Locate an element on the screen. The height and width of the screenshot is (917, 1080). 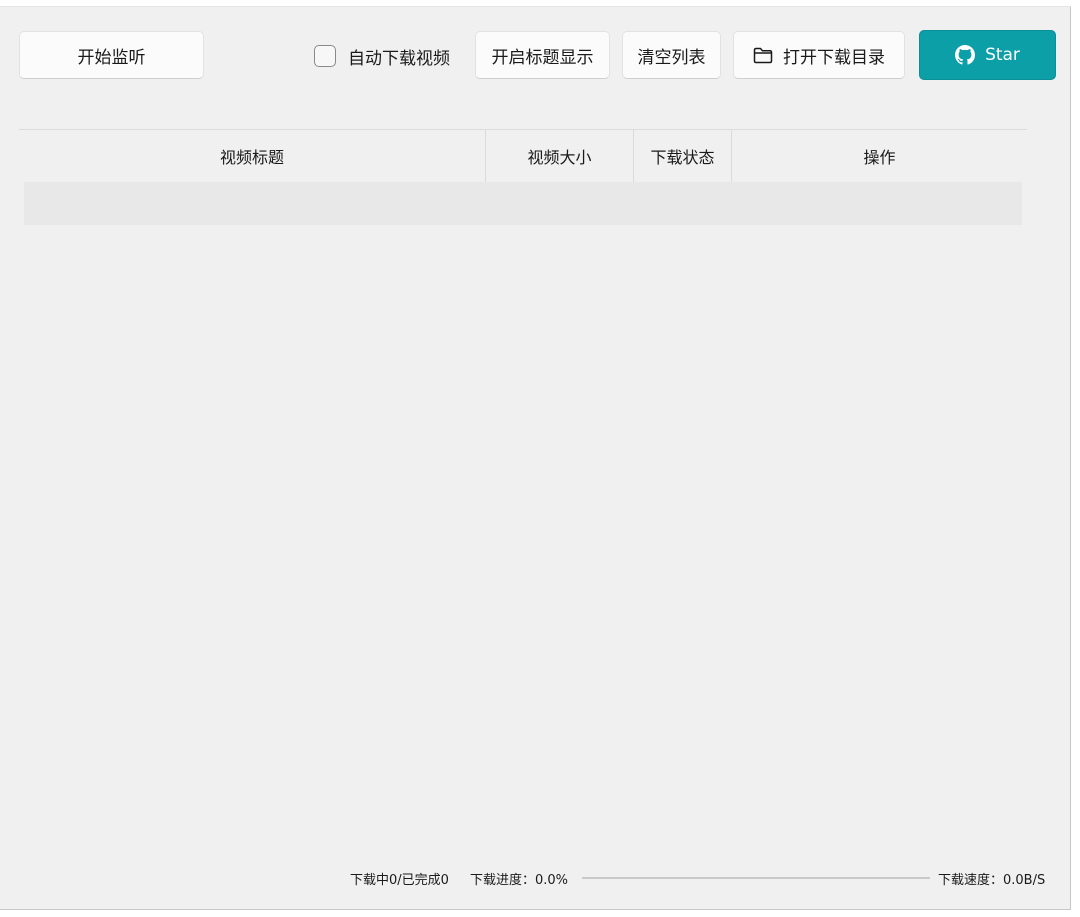
start-listen-button: 开始监听 is located at coordinates (111, 55).